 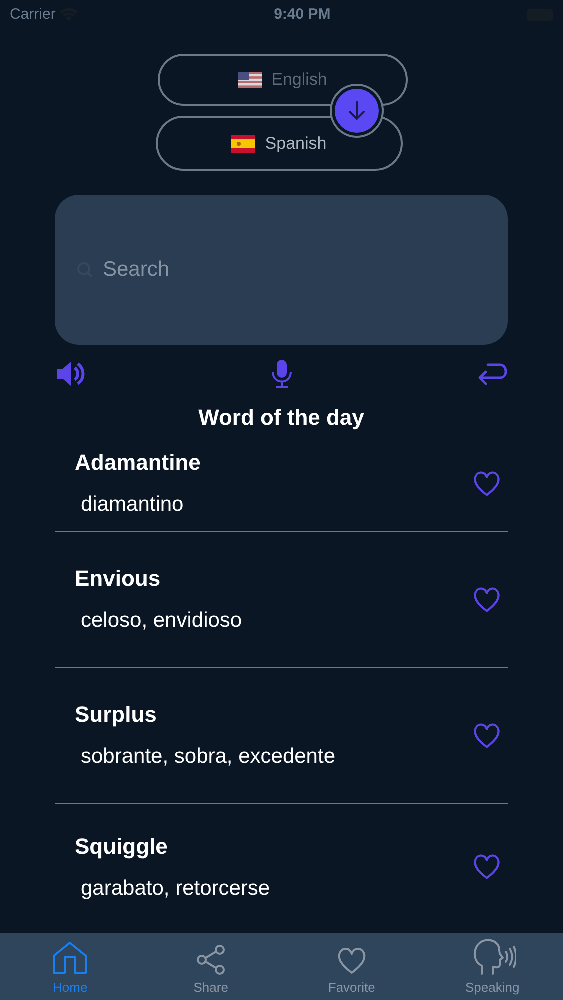 What do you see at coordinates (132, 505) in the screenshot?
I see `translation-text: diamantino` at bounding box center [132, 505].